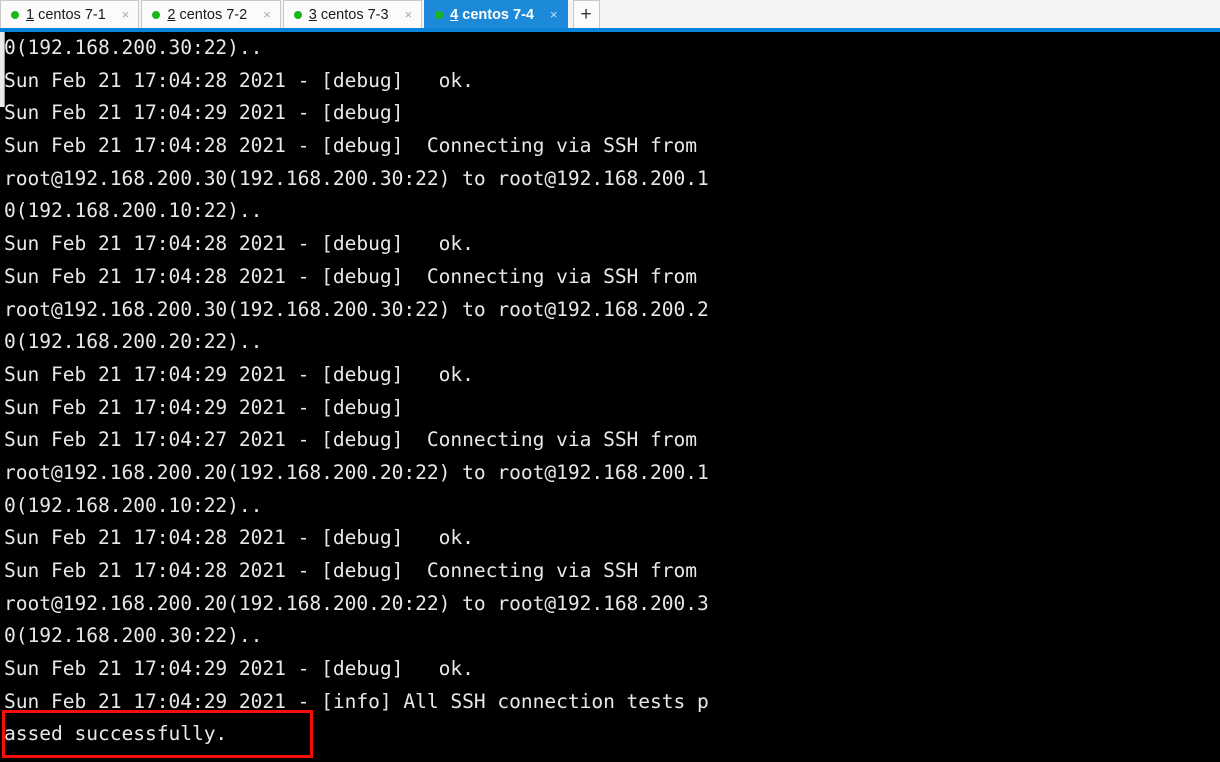 Image resolution: width=1220 pixels, height=762 pixels. I want to click on tab-title-label: centos 7-1, so click(72, 14).